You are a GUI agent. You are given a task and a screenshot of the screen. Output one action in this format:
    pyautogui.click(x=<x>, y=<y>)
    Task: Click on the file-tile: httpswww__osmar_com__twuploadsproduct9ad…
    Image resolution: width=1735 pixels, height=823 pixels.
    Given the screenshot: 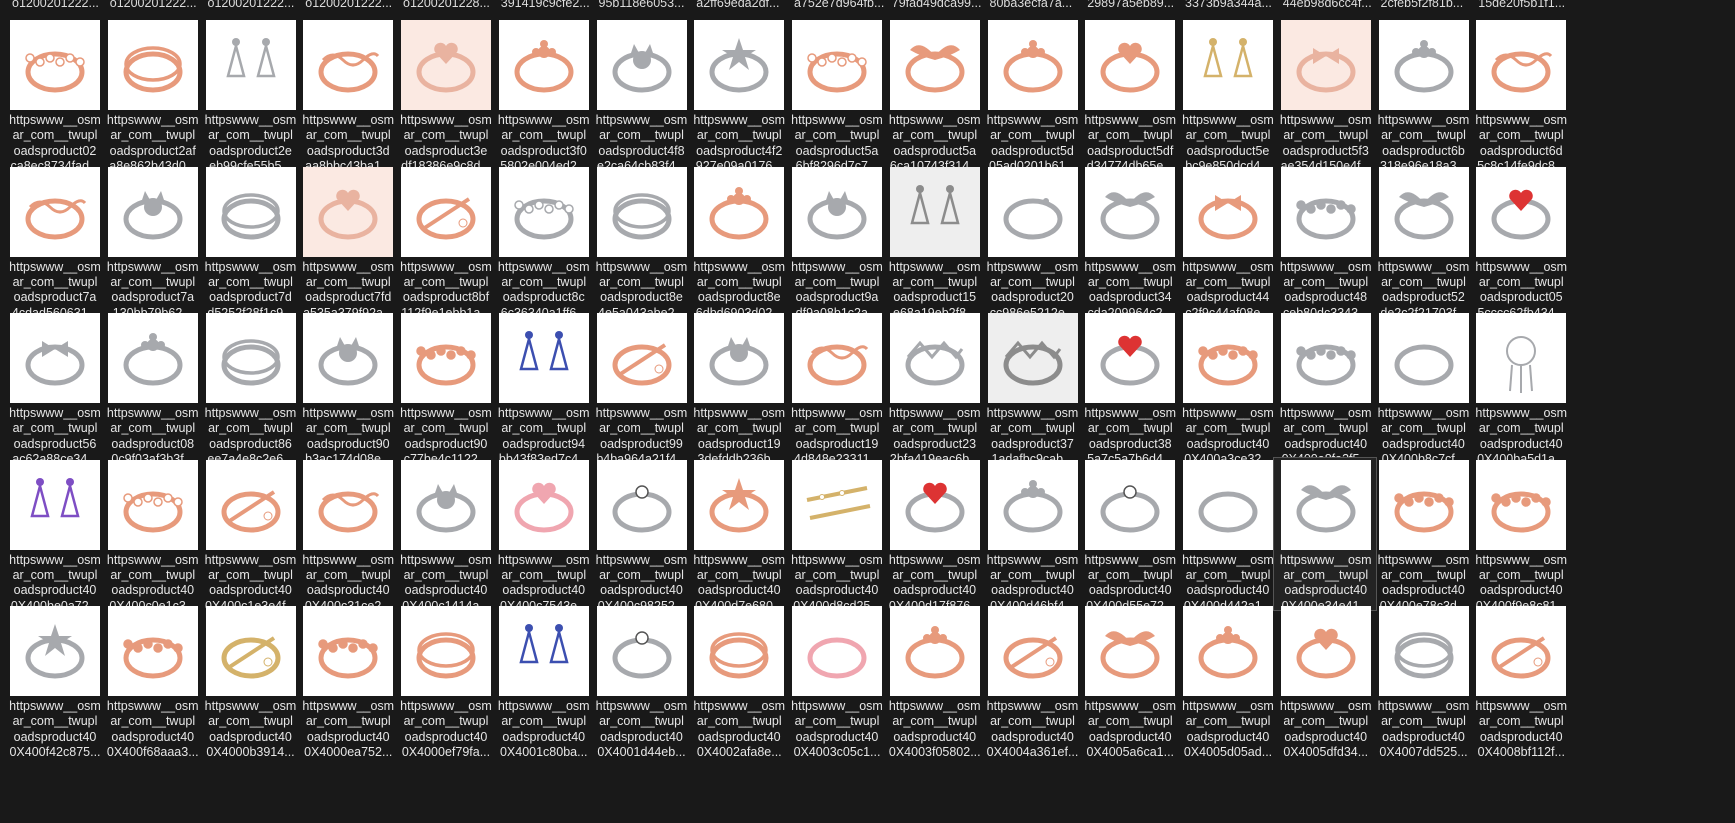 What is the action you would take?
    pyautogui.click(x=836, y=242)
    